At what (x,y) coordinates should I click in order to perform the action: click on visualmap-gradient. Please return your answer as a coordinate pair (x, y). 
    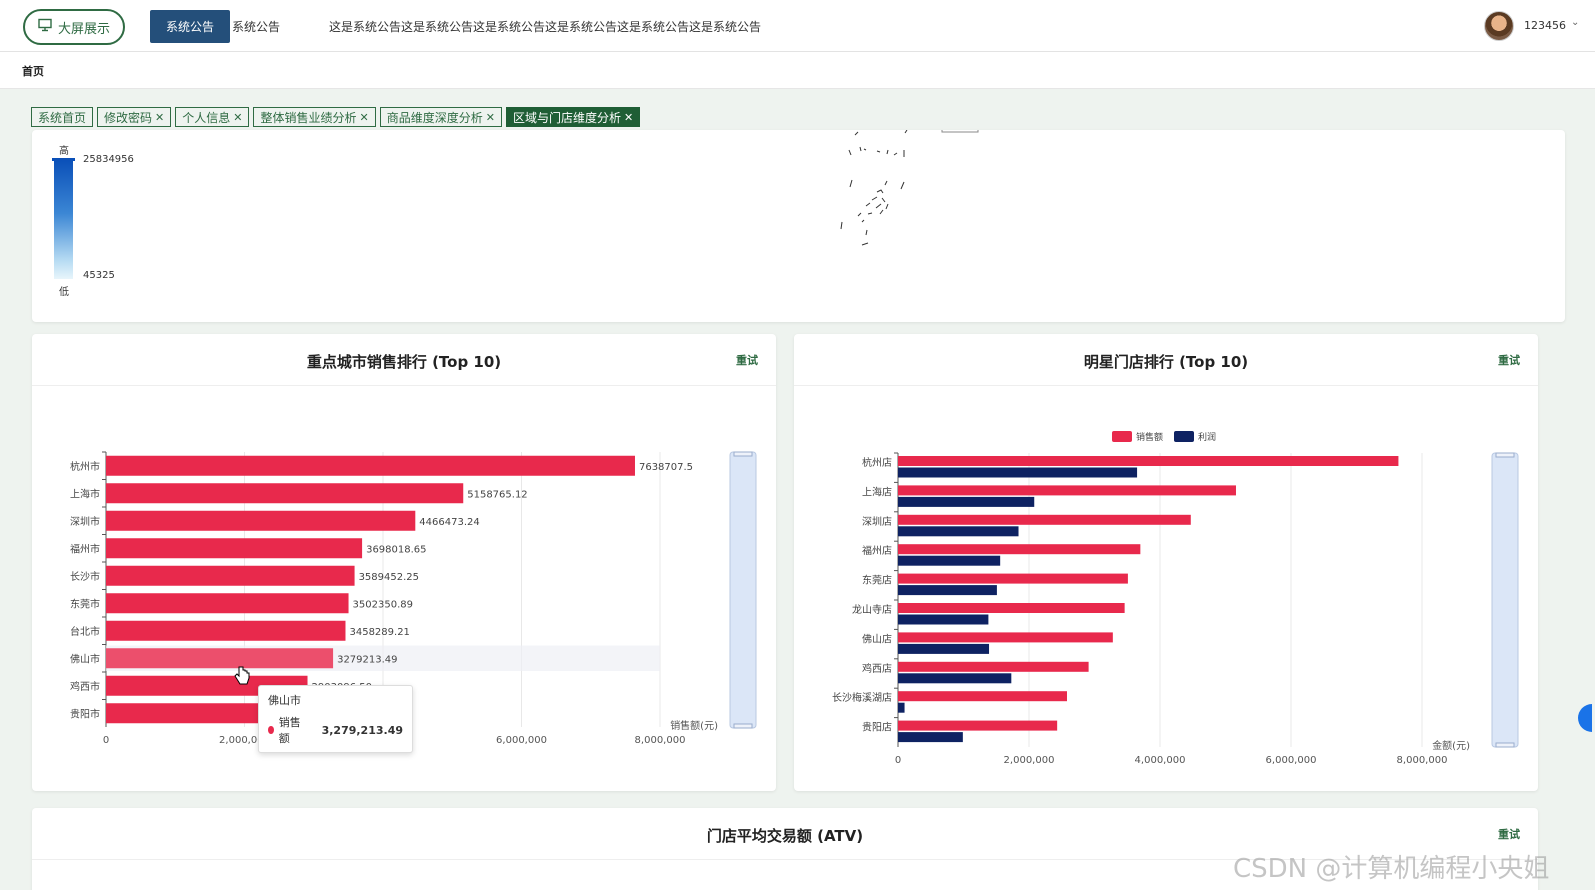
    Looking at the image, I should click on (63, 219).